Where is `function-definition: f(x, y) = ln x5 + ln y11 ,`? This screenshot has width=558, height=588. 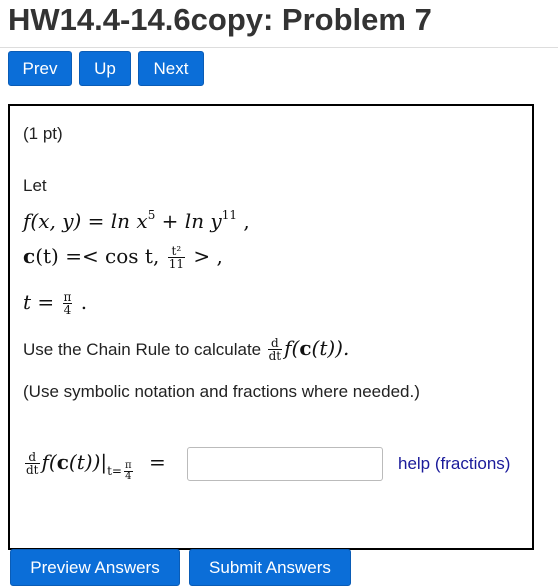
function-definition: f(x, y) = ln x5 + ln y11 , is located at coordinates (136, 220).